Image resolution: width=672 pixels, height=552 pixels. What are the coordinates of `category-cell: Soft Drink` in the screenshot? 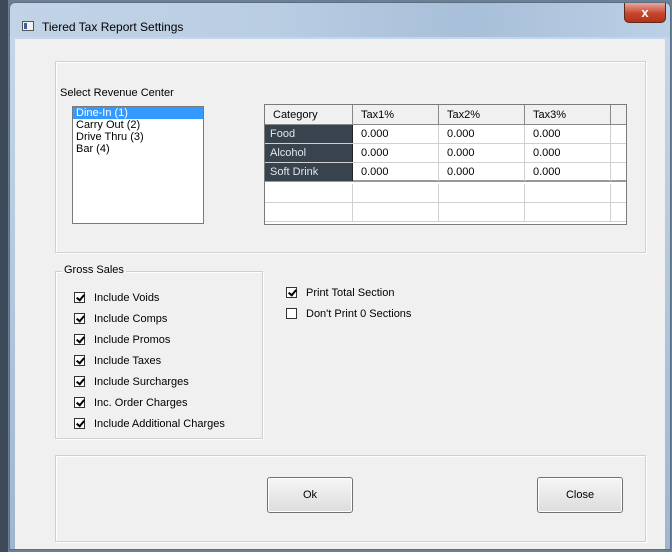 It's located at (309, 172).